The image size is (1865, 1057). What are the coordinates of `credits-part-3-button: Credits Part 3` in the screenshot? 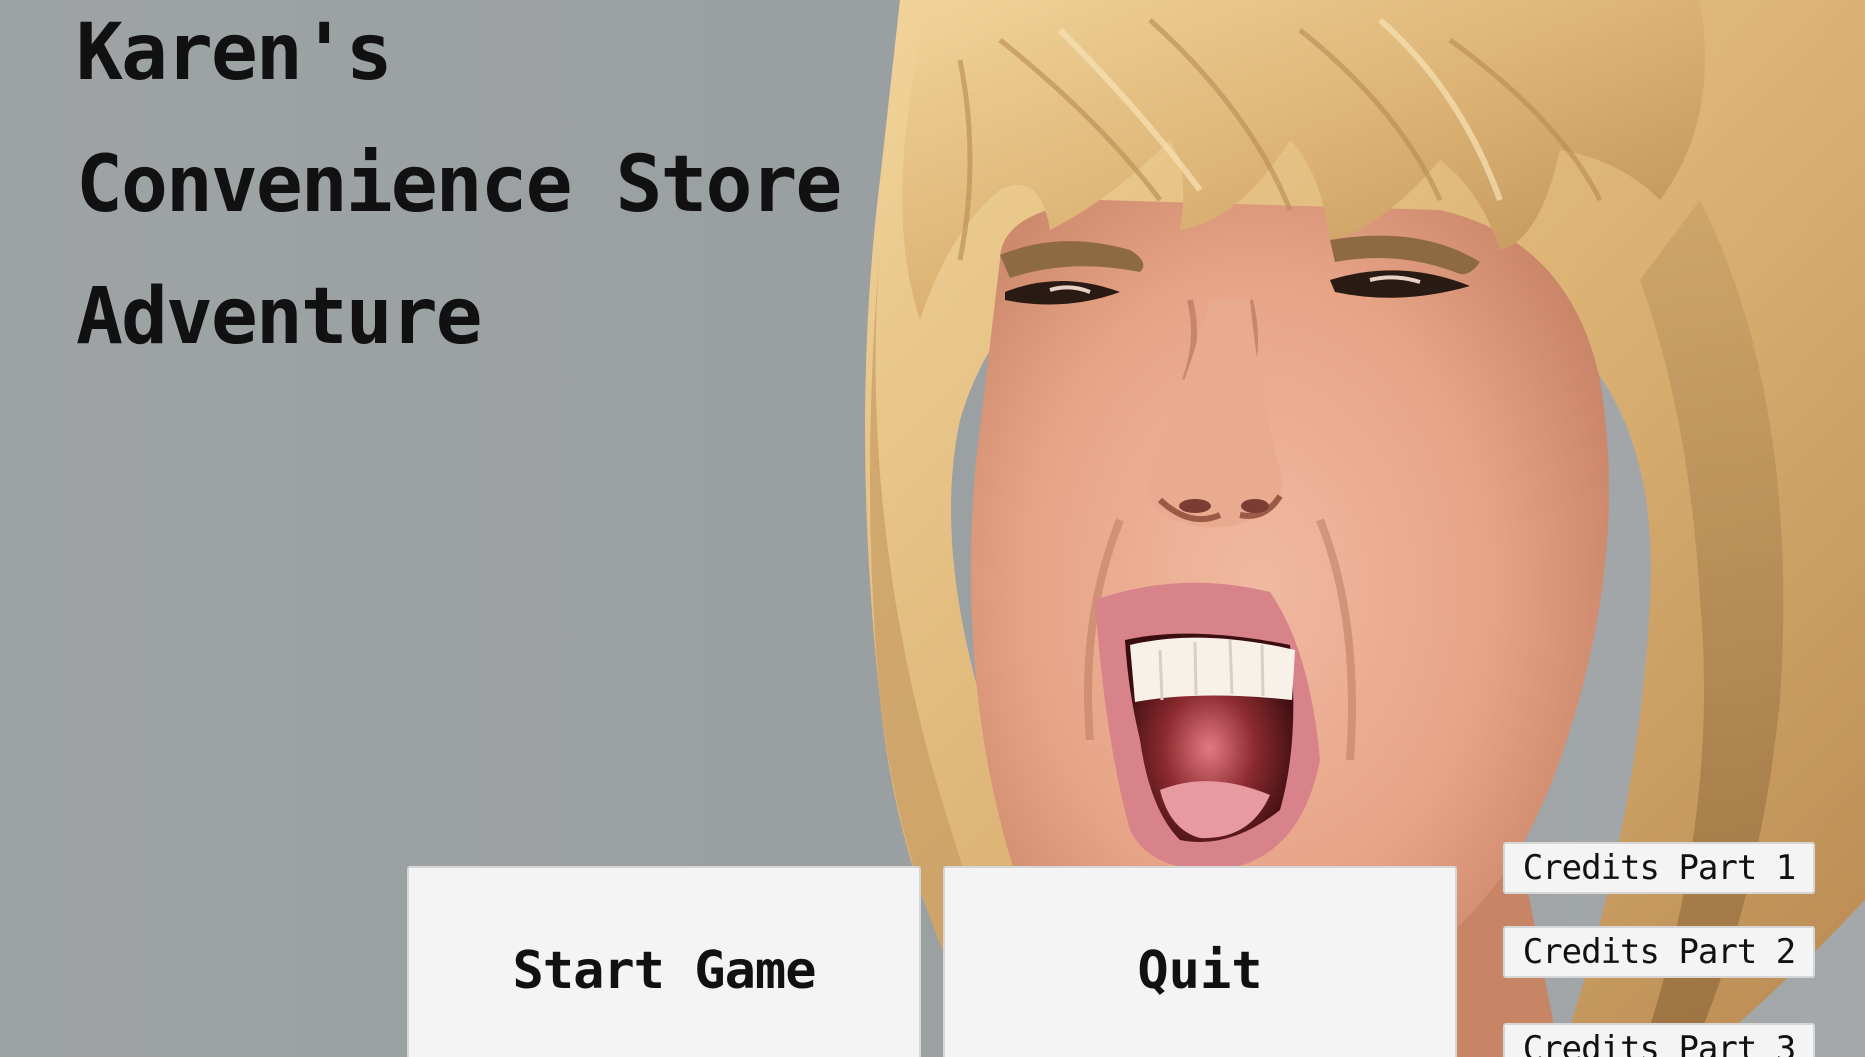 It's located at (1659, 1040).